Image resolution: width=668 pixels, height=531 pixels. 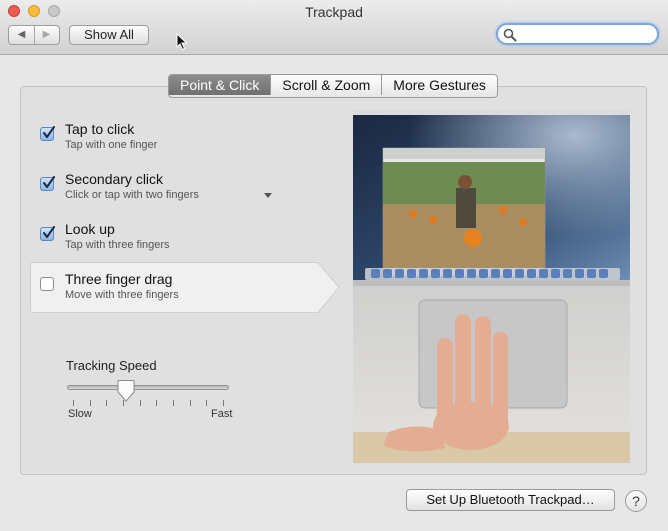 What do you see at coordinates (100, 129) in the screenshot?
I see `option-title: Tap to click` at bounding box center [100, 129].